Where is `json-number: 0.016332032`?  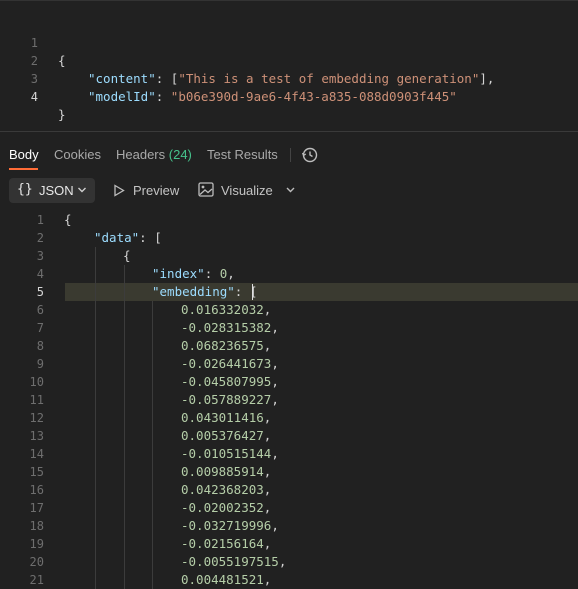 json-number: 0.016332032 is located at coordinates (222, 309).